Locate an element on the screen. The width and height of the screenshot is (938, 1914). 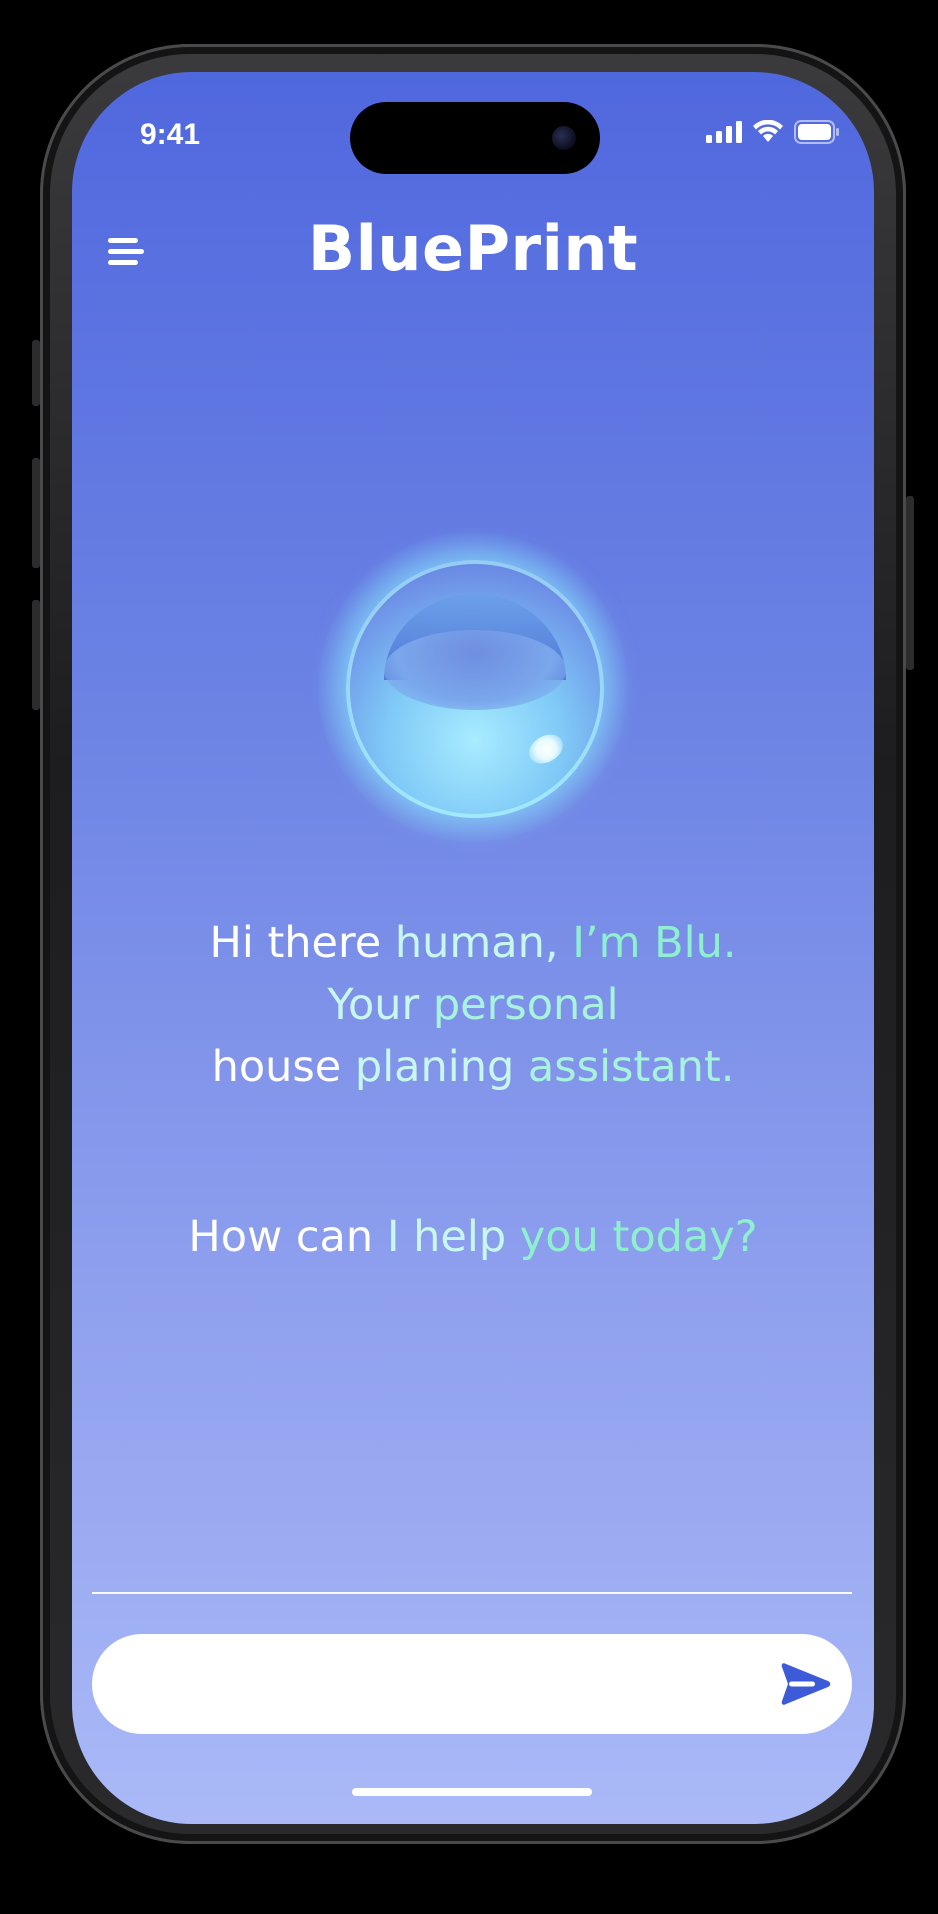
volume-down-button is located at coordinates (36, 655).